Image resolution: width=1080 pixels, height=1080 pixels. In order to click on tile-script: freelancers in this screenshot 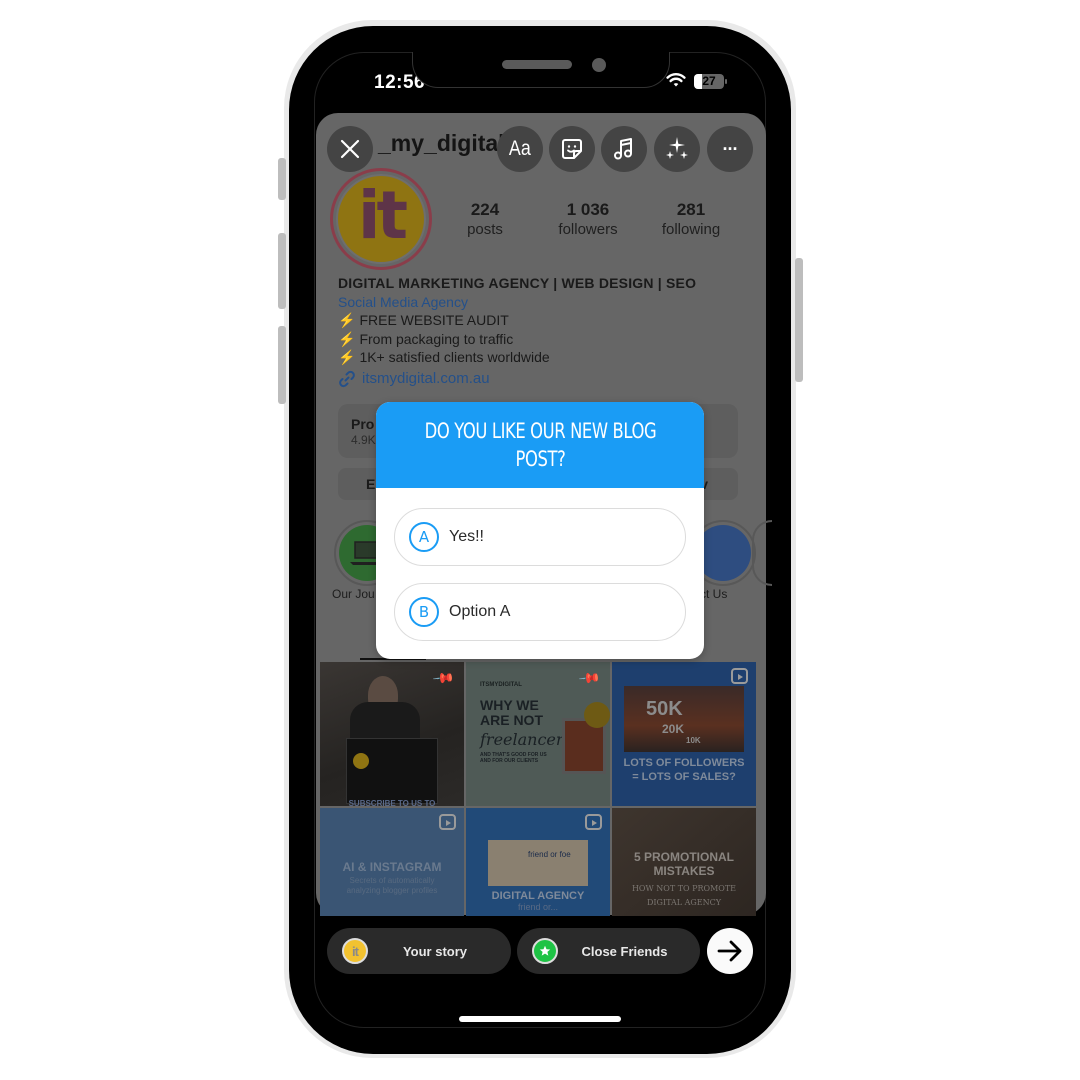, I will do `click(526, 739)`.